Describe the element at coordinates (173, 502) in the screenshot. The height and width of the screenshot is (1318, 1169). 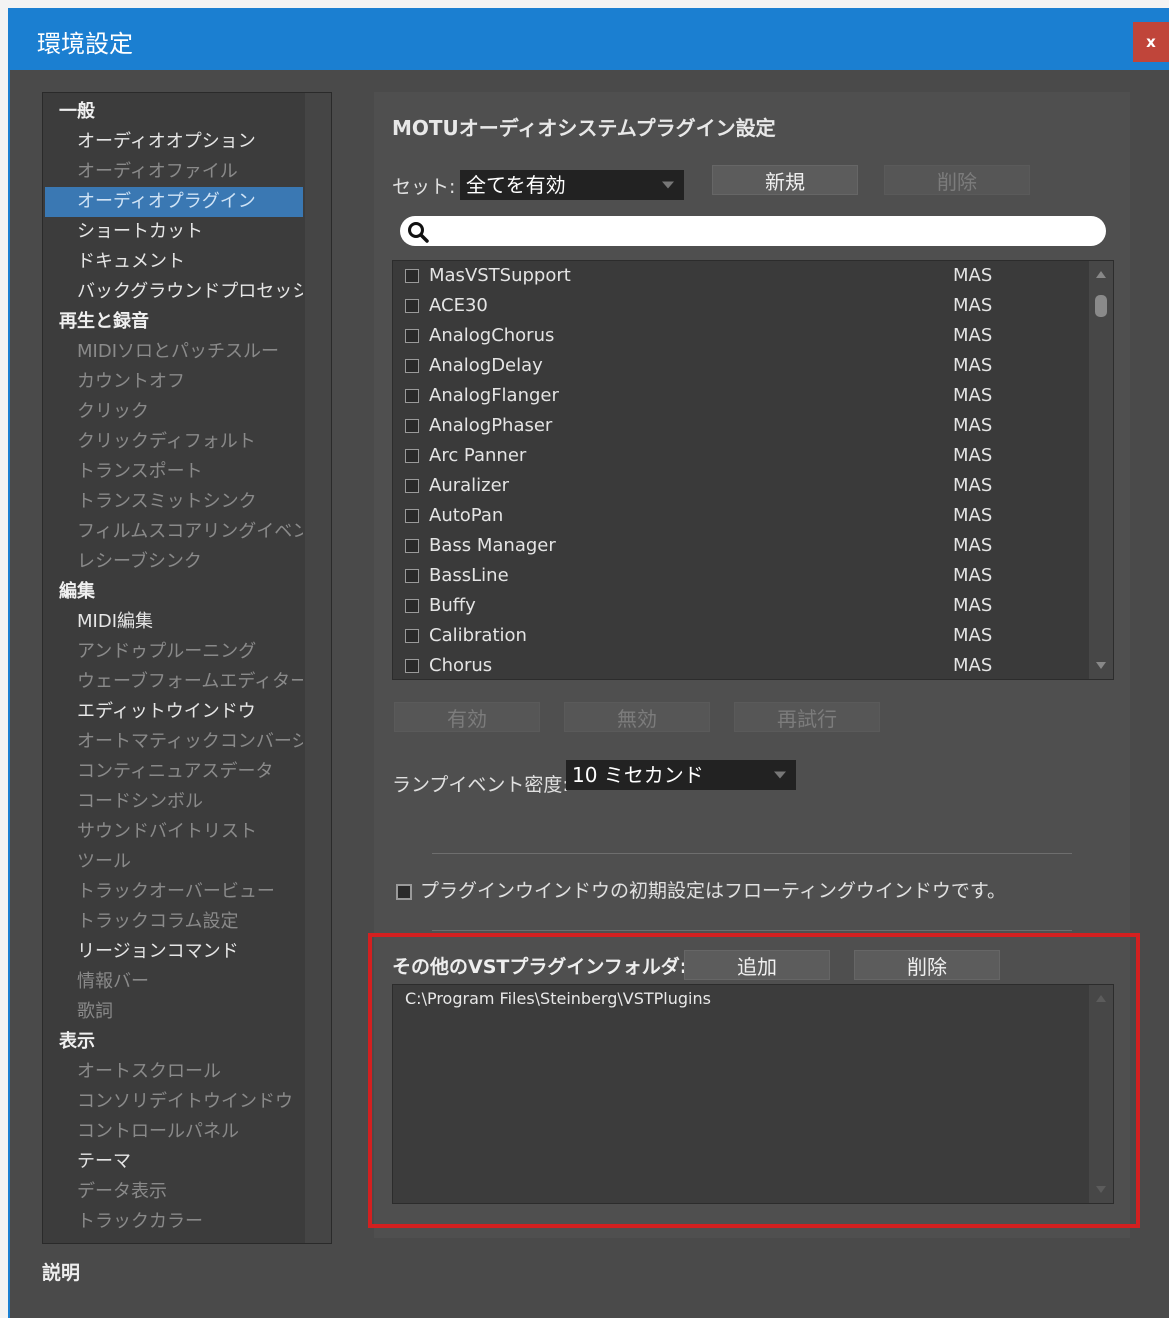
I see `sidebar-item: トランスミットシンク` at that location.